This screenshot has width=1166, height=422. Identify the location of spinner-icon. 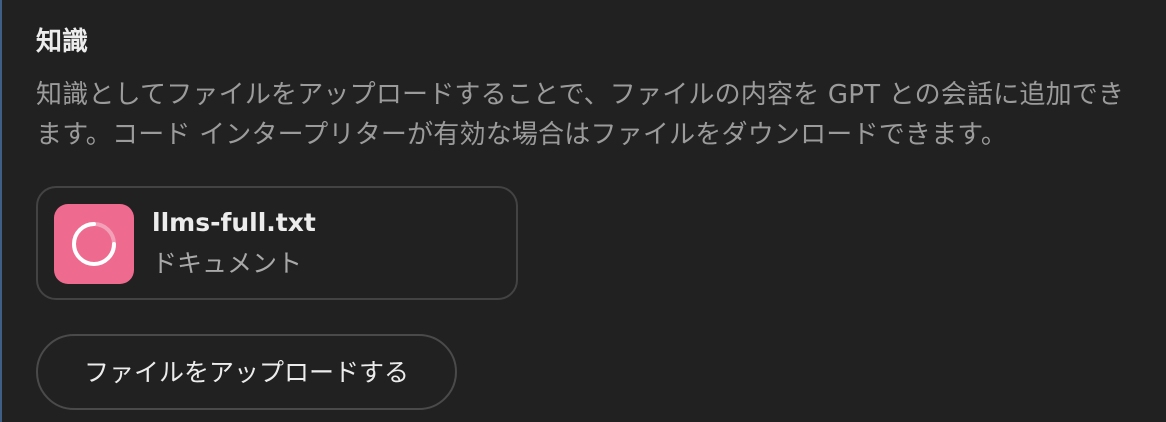
(94, 244).